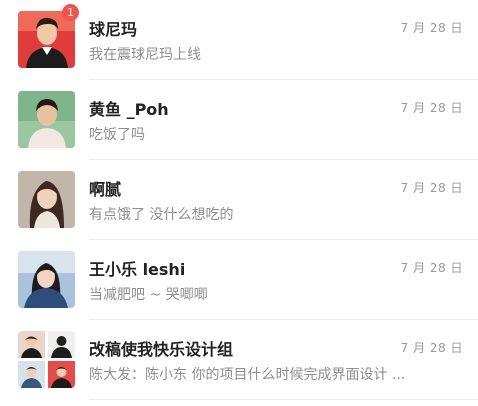 The width and height of the screenshot is (478, 406). Describe the element at coordinates (129, 109) in the screenshot. I see `chat-name: 黄鱼 _Poh` at that location.